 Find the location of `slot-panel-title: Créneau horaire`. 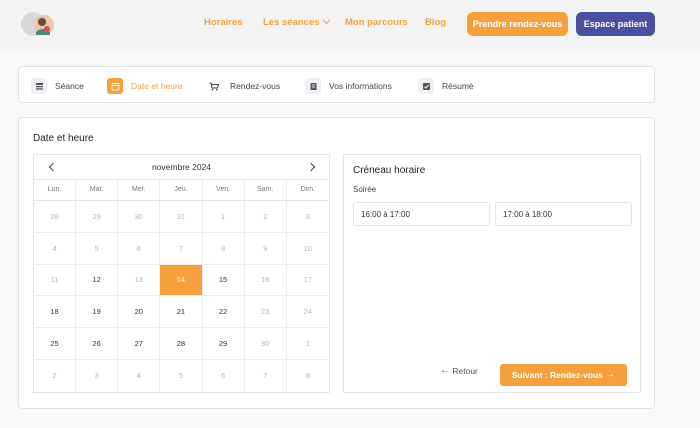

slot-panel-title: Créneau horaire is located at coordinates (389, 170).